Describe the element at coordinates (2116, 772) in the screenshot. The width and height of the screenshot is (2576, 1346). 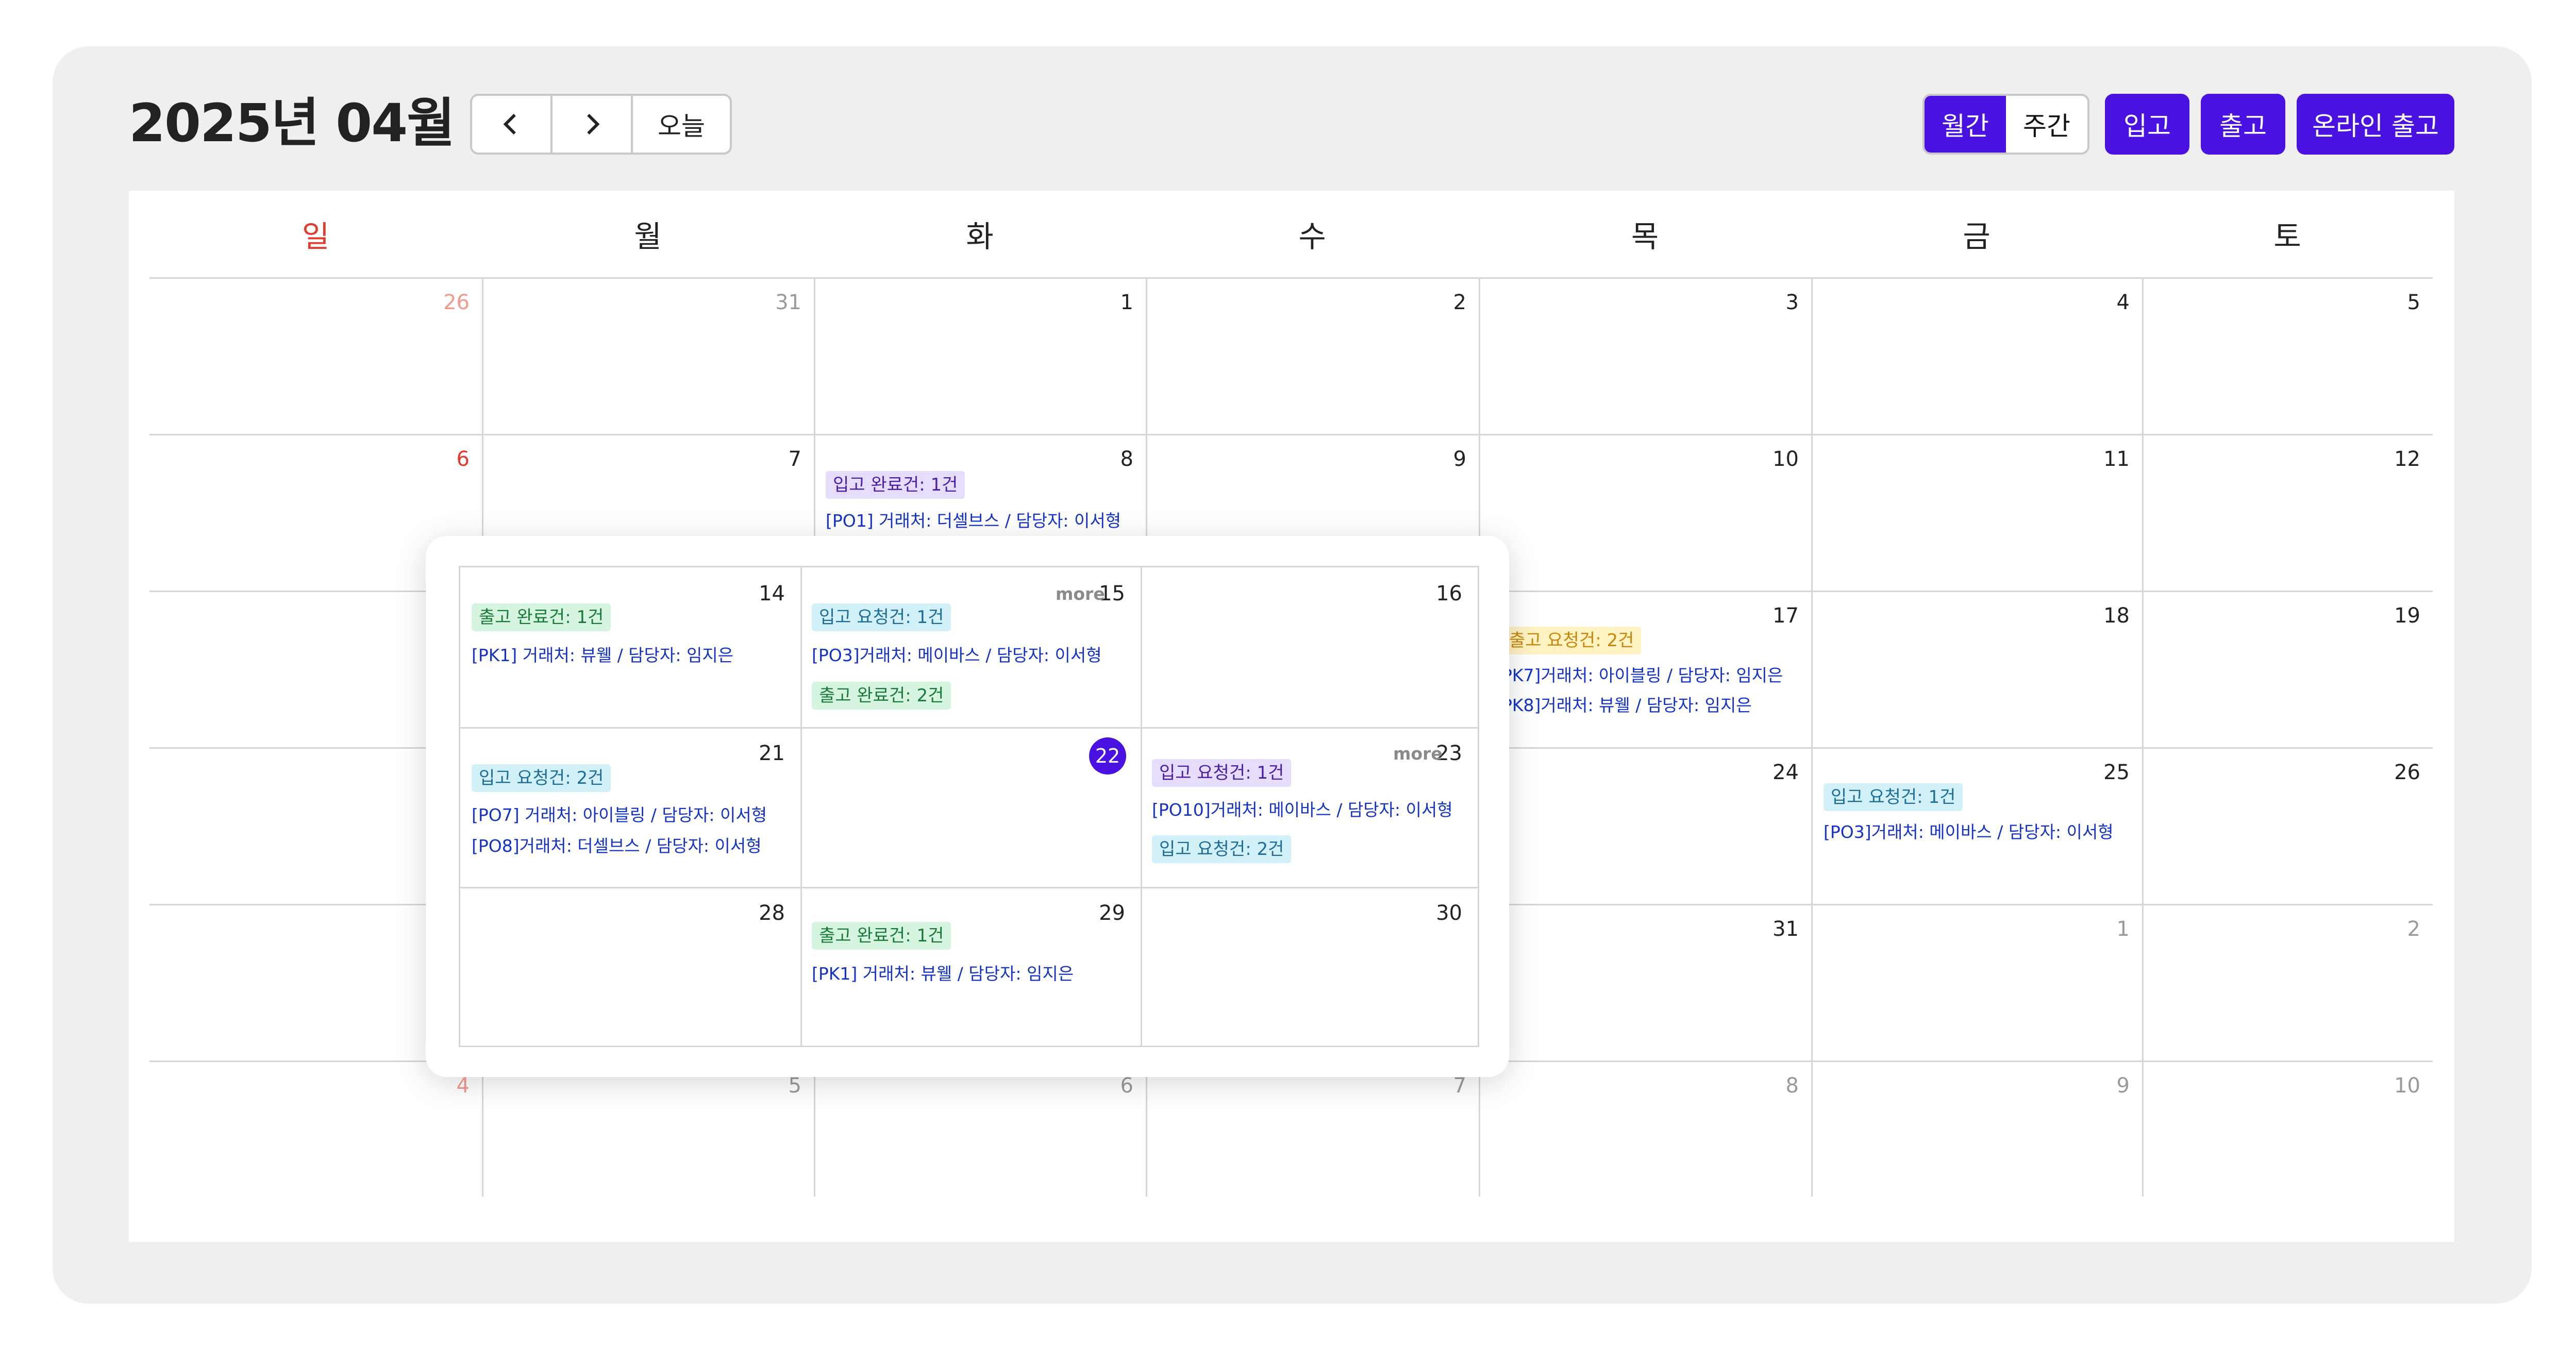
I see `day-number: 25` at that location.